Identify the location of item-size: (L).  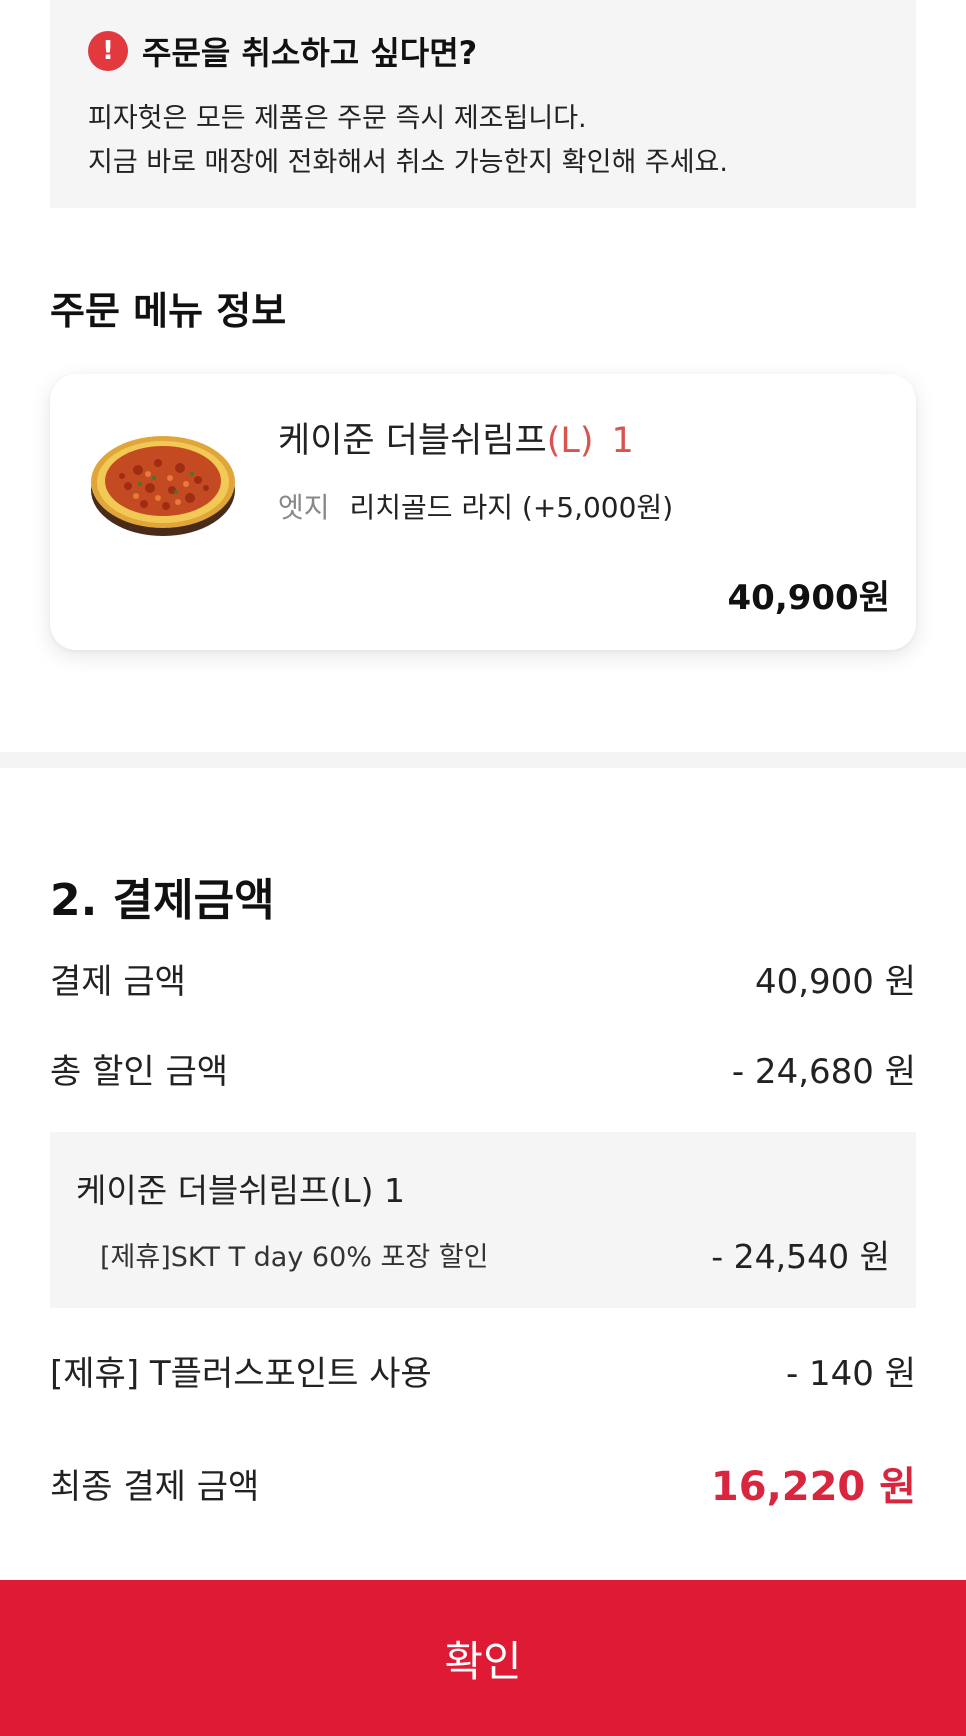
(570, 441).